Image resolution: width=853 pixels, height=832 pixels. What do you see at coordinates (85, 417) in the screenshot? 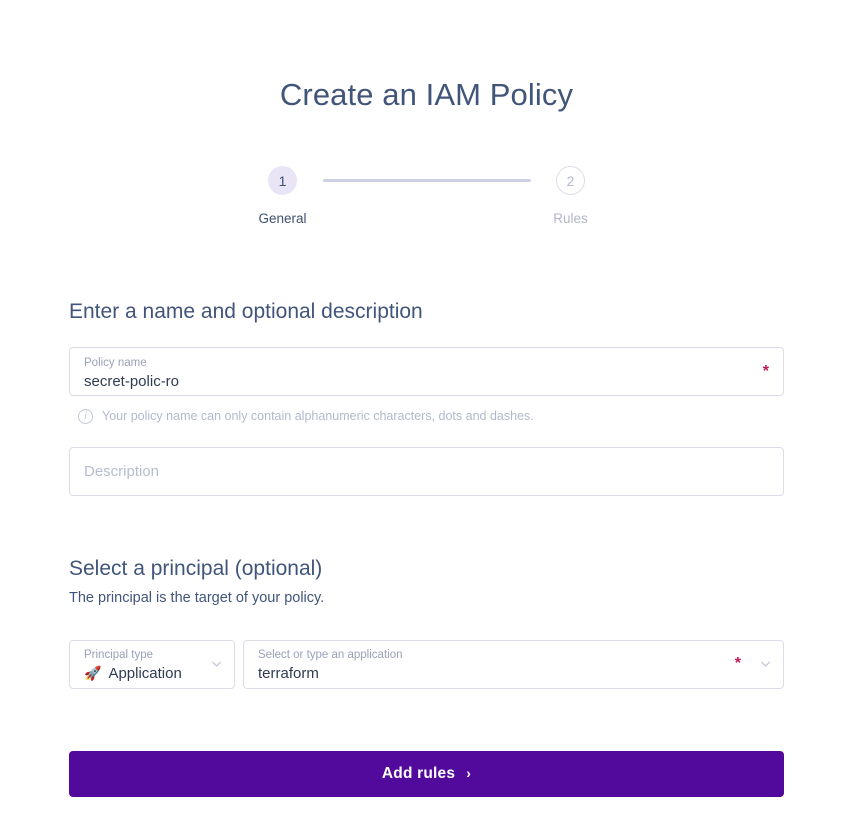
I see `info-circle-icon: i` at bounding box center [85, 417].